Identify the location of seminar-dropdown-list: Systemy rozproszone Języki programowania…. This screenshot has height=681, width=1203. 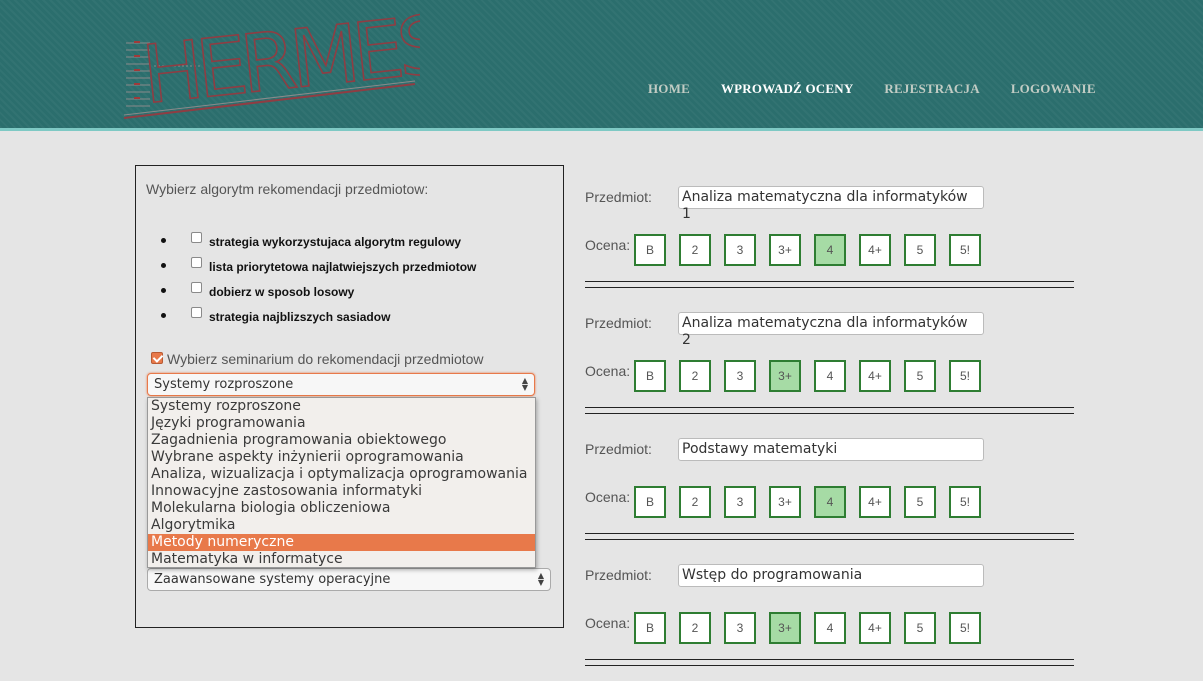
(341, 482).